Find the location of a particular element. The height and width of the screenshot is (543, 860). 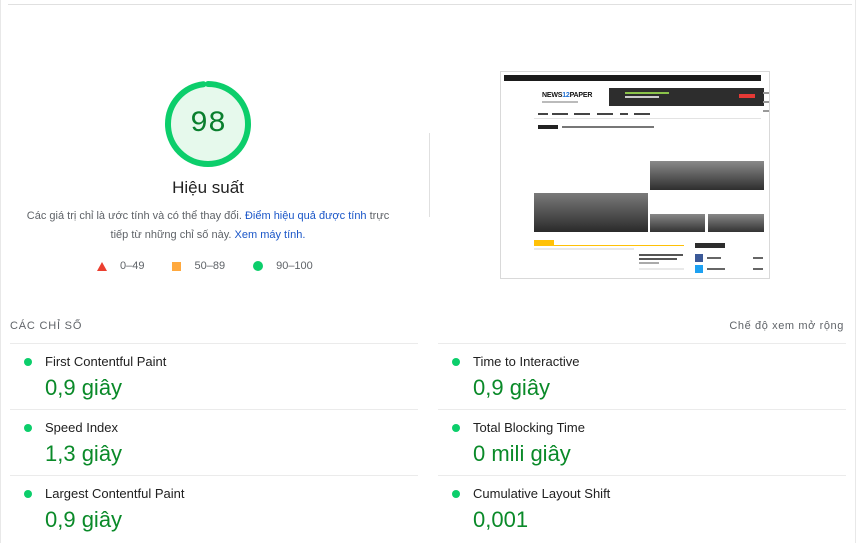

thumb-tagline is located at coordinates (560, 102).